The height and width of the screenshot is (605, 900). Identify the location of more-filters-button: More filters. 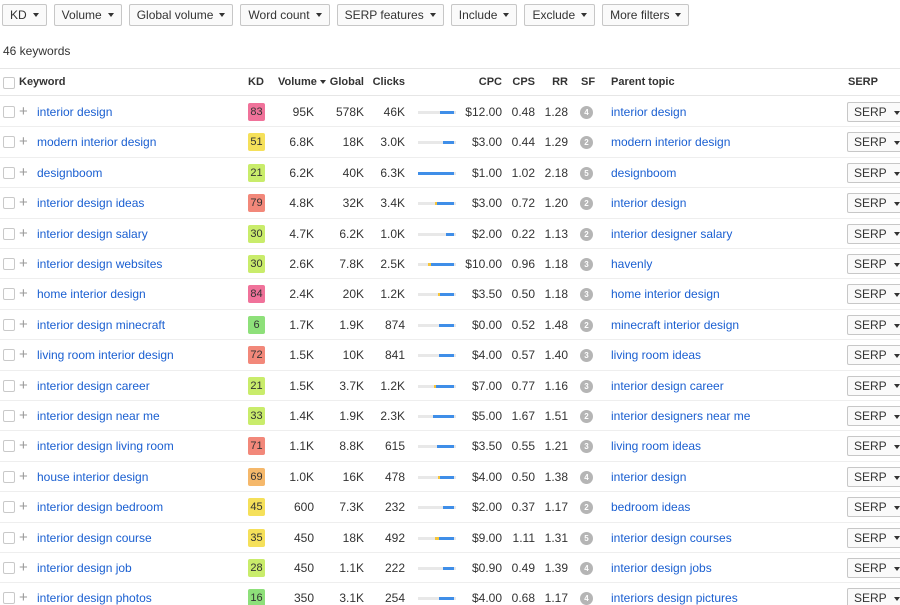
(646, 15).